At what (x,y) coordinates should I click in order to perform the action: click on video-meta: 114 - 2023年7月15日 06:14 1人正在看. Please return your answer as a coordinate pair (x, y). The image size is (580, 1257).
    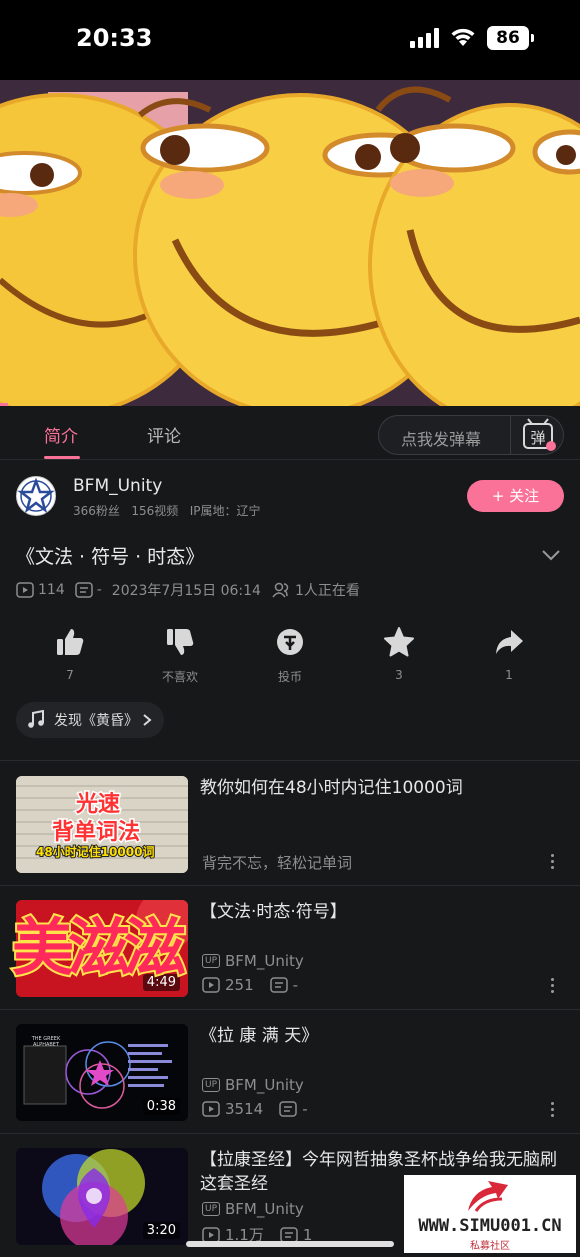
    Looking at the image, I should click on (188, 590).